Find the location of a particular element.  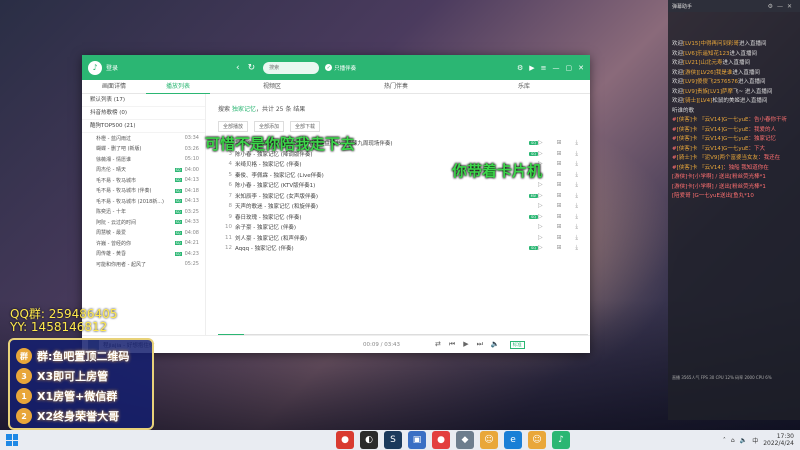

chat-window-controls: ⚙—✕ is located at coordinates (782, 6).